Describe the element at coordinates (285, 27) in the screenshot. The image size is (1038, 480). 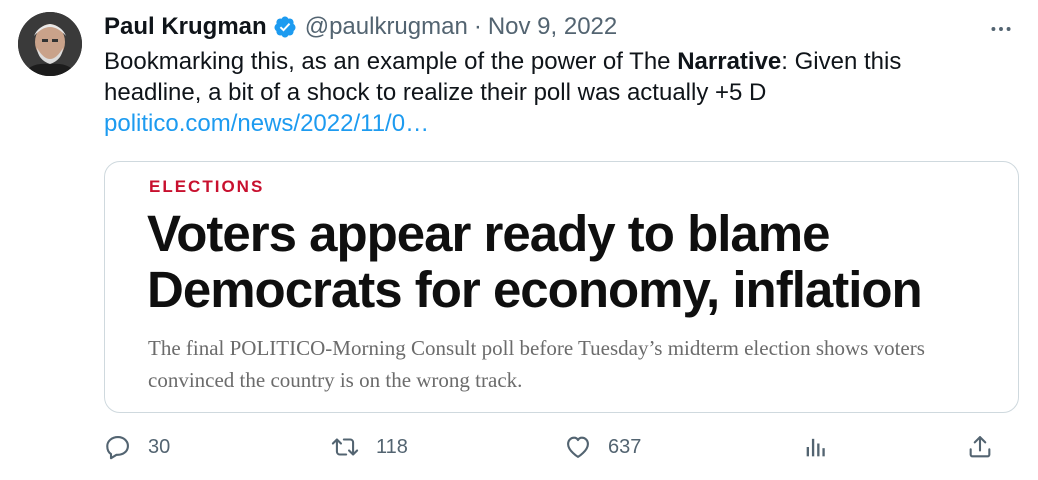
I see `verified-badge-icon` at that location.